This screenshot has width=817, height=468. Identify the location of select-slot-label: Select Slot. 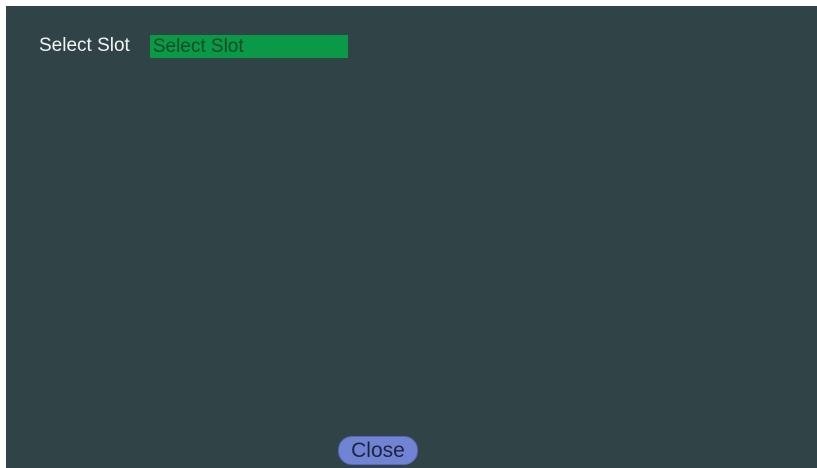
(84, 45).